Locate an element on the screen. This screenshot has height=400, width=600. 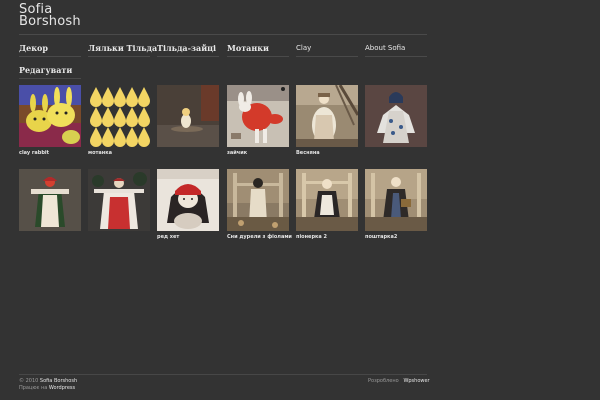
gallery-thumb-red-hat is located at coordinates (188, 200).